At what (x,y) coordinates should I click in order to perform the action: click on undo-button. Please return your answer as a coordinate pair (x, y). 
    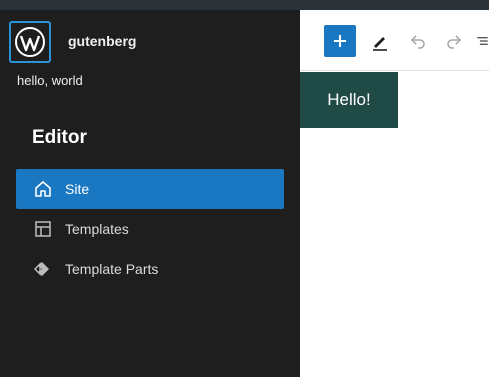
    Looking at the image, I should click on (418, 41).